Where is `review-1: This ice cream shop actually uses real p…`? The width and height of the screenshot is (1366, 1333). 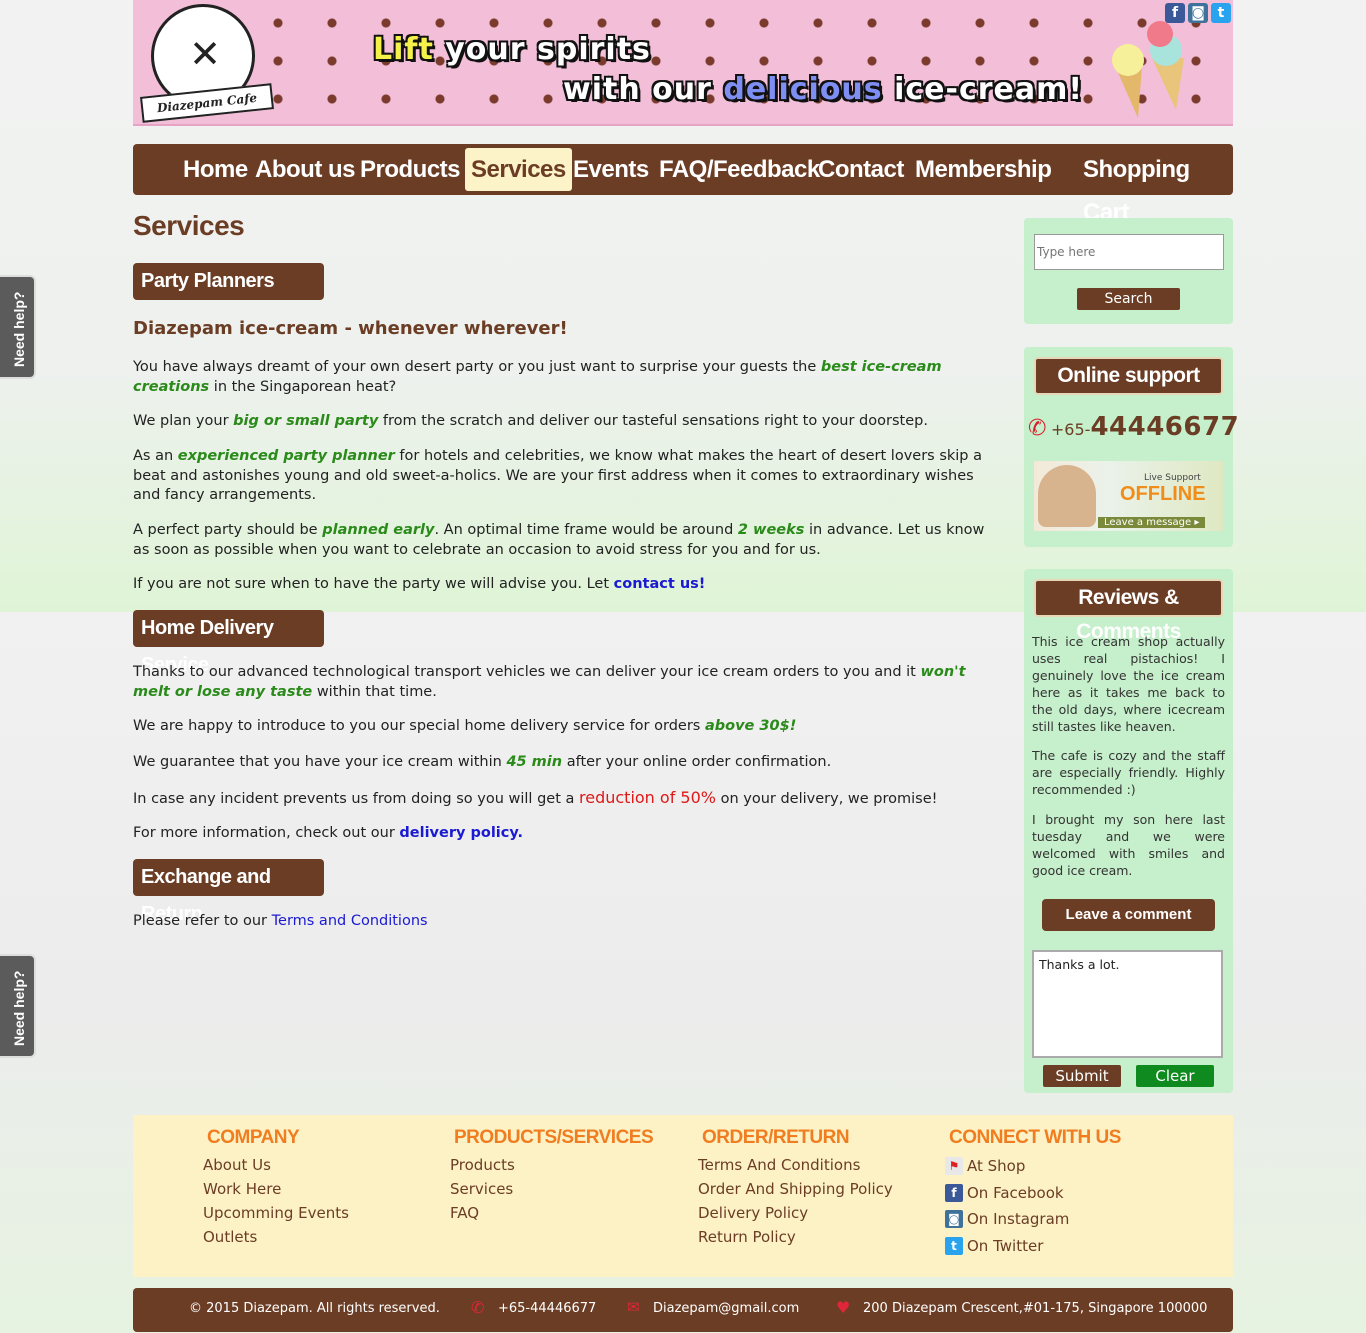
review-1: This ice cream shop actually uses real p… is located at coordinates (1128, 684).